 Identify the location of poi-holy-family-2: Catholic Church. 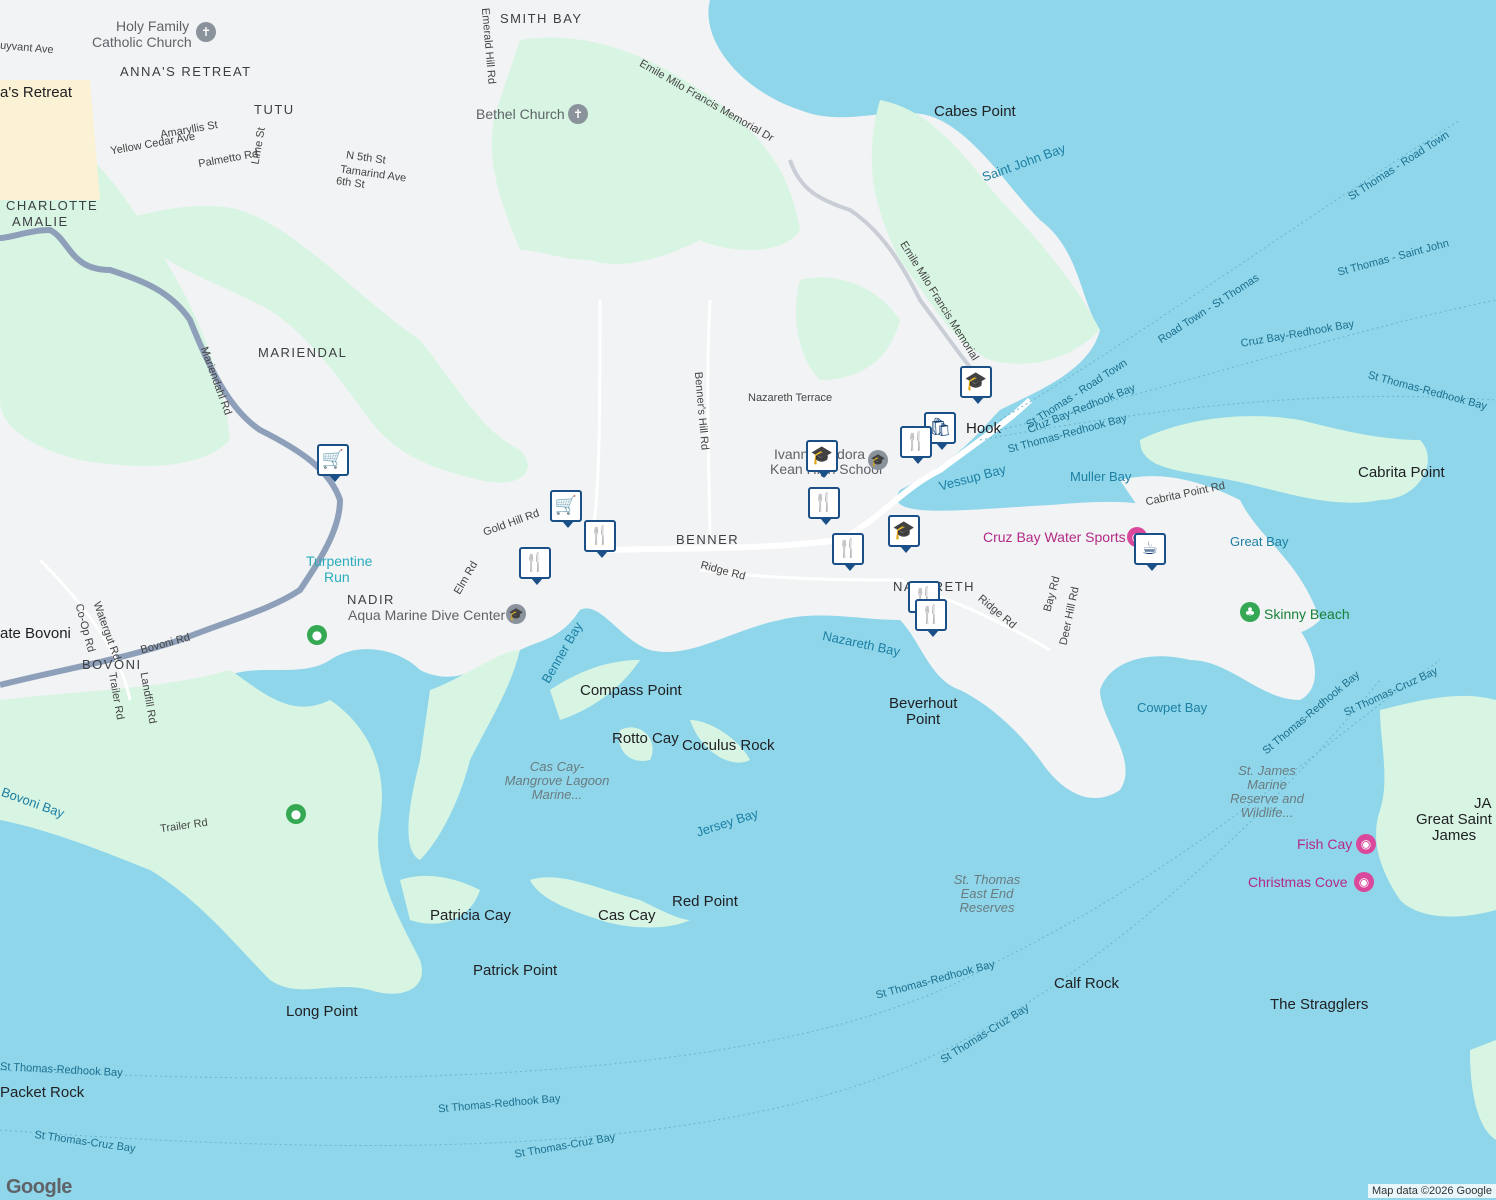
(142, 42).